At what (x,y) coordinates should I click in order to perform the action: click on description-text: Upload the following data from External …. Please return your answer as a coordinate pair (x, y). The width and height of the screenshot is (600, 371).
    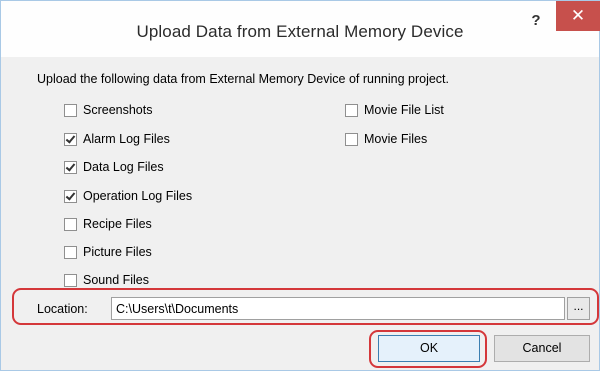
    Looking at the image, I should click on (243, 79).